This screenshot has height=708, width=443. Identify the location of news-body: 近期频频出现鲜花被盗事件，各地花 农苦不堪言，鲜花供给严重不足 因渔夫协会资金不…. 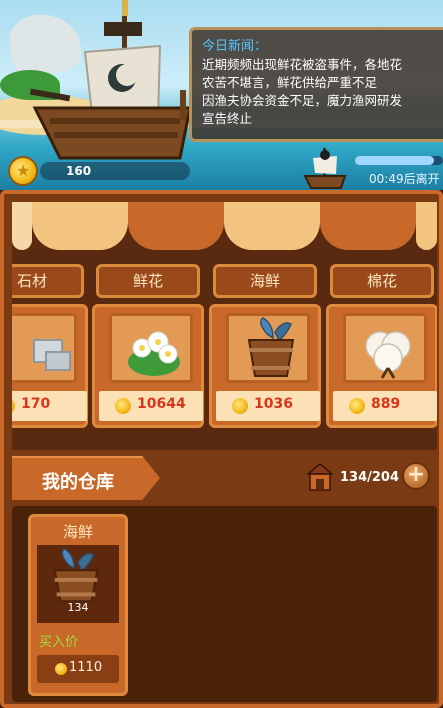
(319, 92).